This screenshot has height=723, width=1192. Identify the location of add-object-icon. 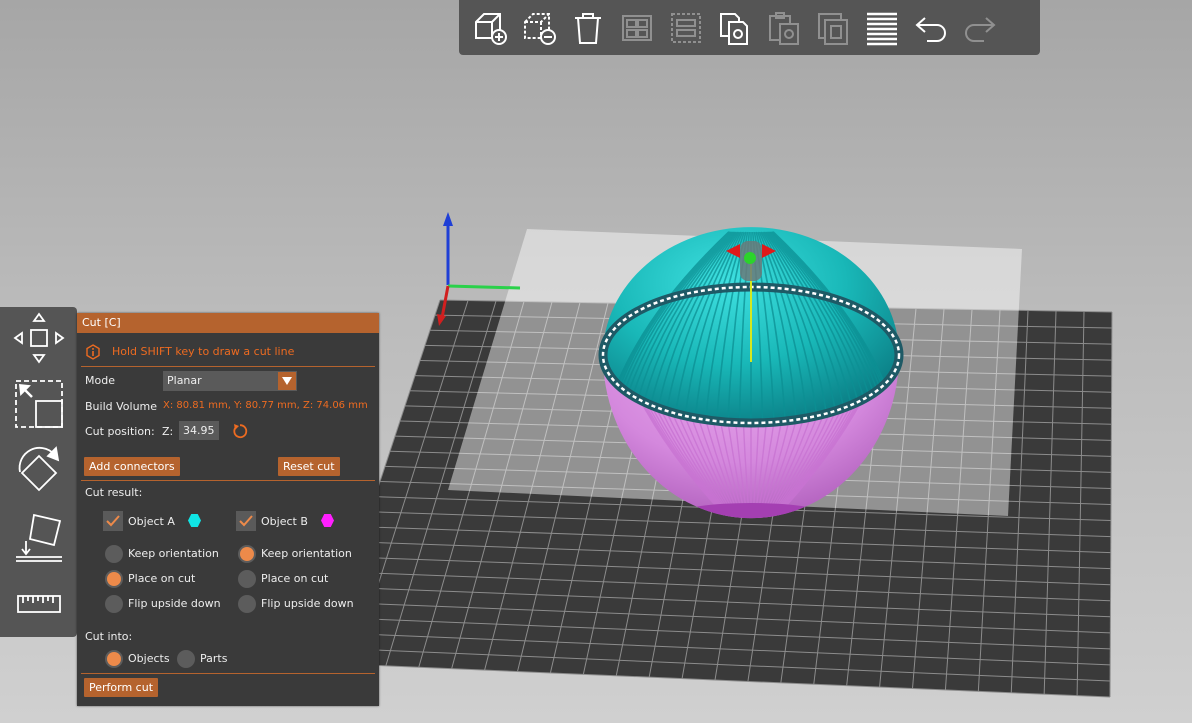
(491, 28).